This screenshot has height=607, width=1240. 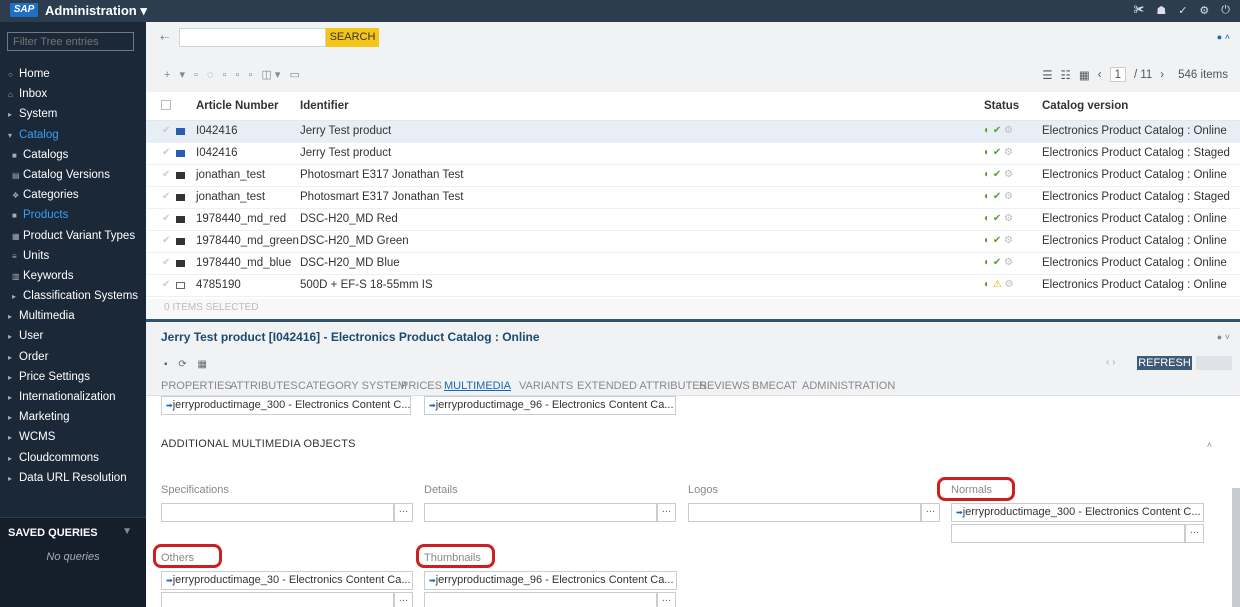 What do you see at coordinates (1100, 75) in the screenshot?
I see `prev-page-icon: ‹` at bounding box center [1100, 75].